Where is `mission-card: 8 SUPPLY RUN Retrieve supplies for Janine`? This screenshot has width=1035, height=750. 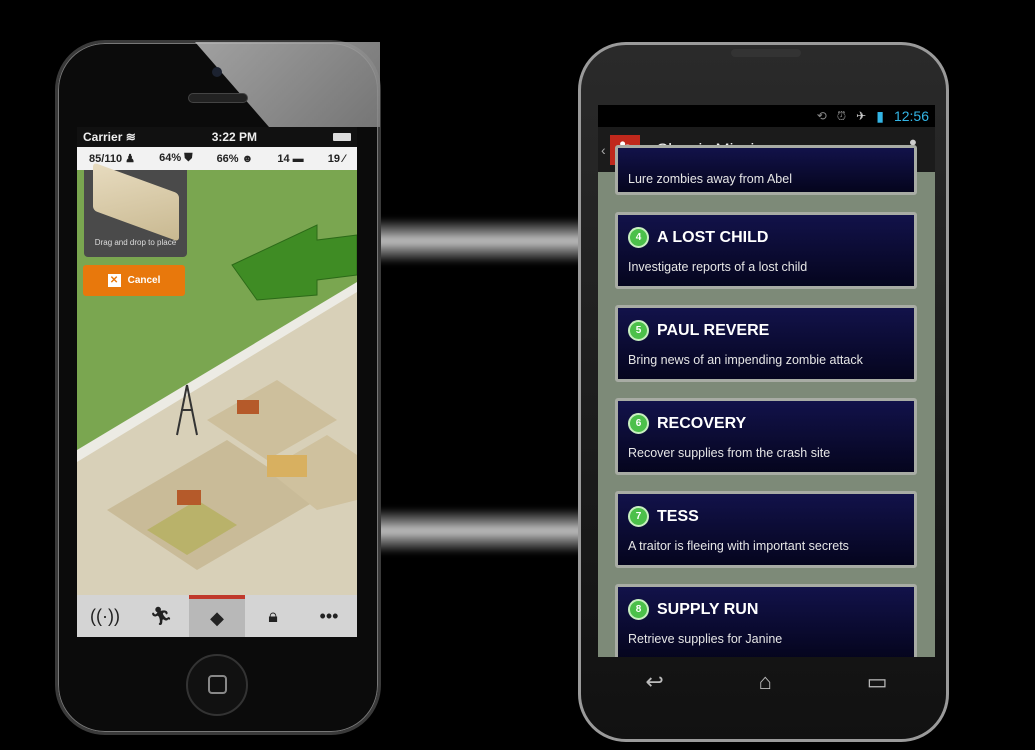 mission-card: 8 SUPPLY RUN Retrieve supplies for Janine is located at coordinates (766, 620).